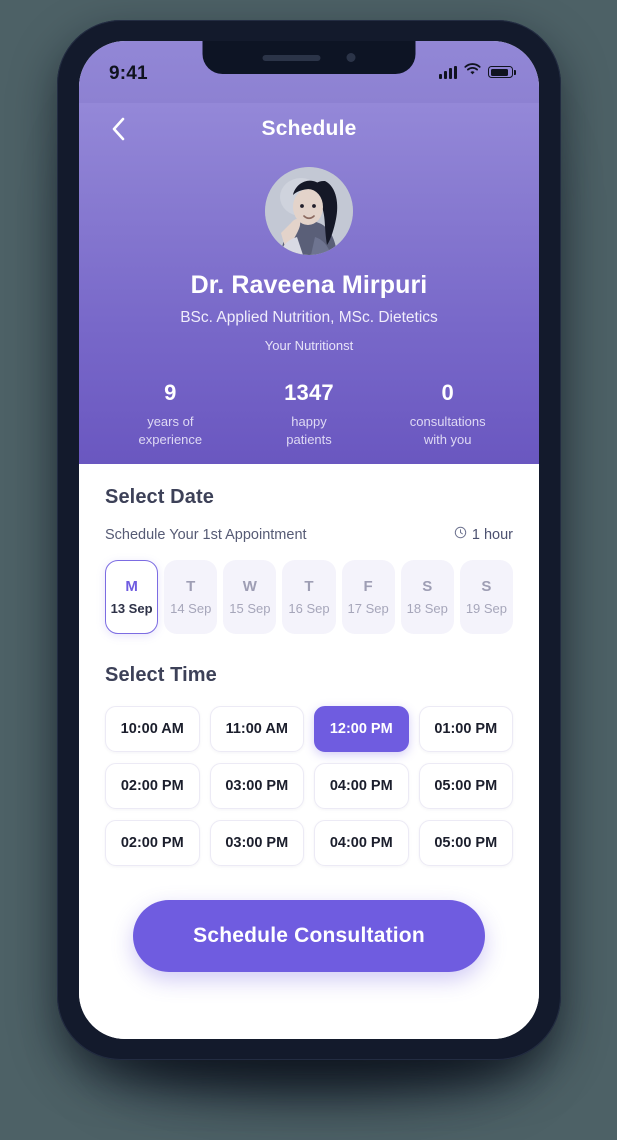  I want to click on cta-container: Schedule Consultation, so click(309, 936).